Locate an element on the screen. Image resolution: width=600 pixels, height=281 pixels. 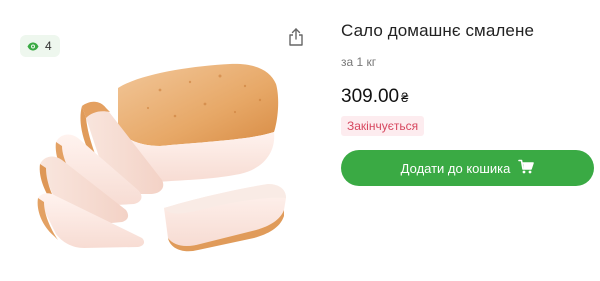
price-currency: ₴ is located at coordinates (405, 97).